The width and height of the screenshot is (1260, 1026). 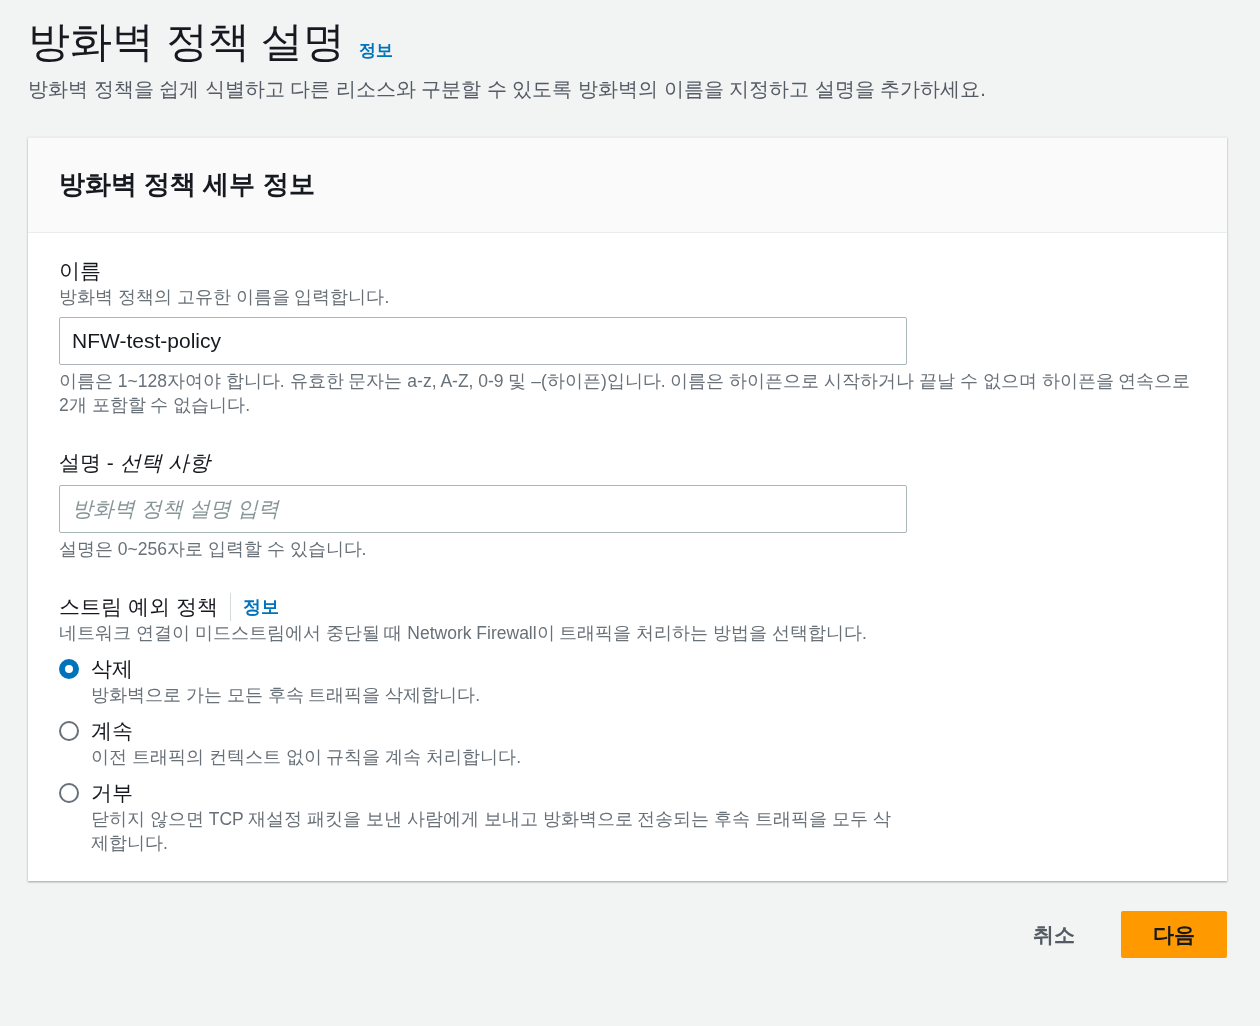 I want to click on field-hint: 네트워크 연결이 미드스트림에서 중단될 때 Network Firewall이 트래픽을 처리하는 방법을 선택합니다., so click(x=463, y=633).